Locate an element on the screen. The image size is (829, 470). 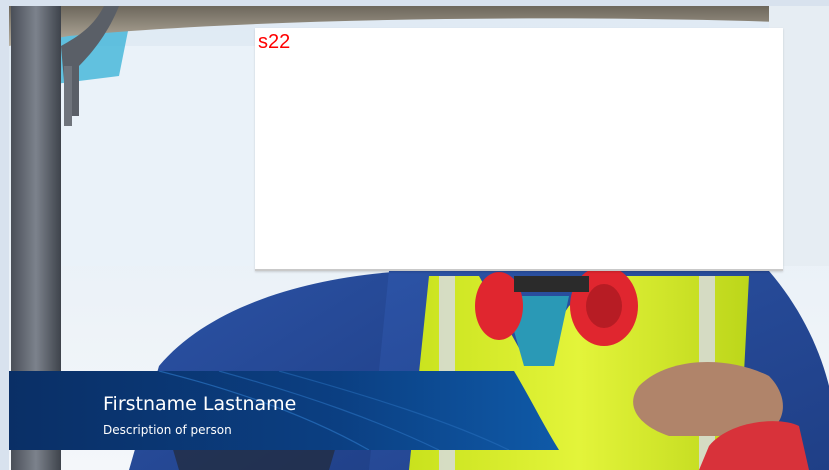
person-caption-banner: Firstname Lastname Description of person is located at coordinates (284, 410).